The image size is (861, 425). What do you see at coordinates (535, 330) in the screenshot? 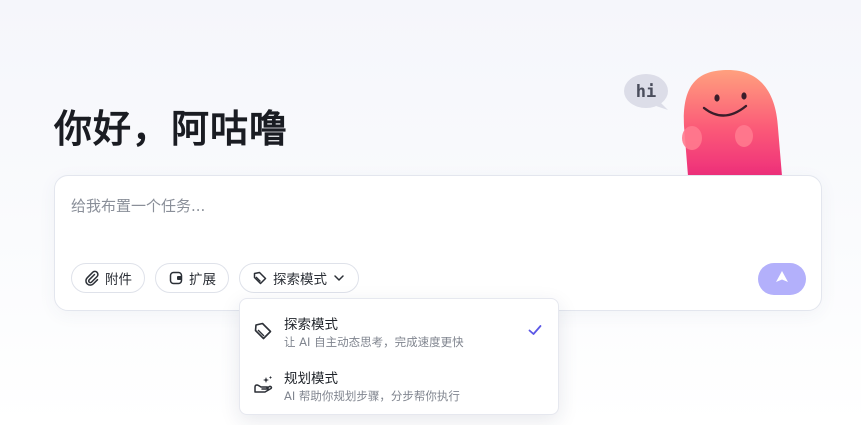
I see `check-icon` at bounding box center [535, 330].